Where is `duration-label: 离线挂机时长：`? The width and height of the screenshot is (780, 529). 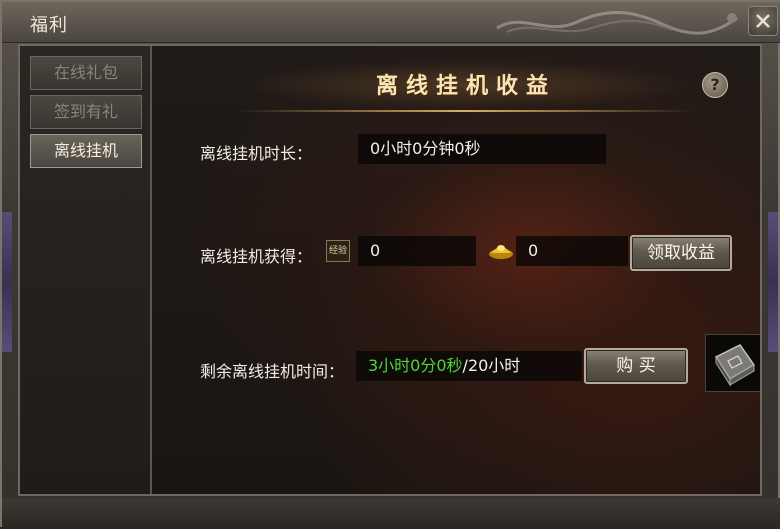
duration-label: 离线挂机时长： is located at coordinates (256, 153).